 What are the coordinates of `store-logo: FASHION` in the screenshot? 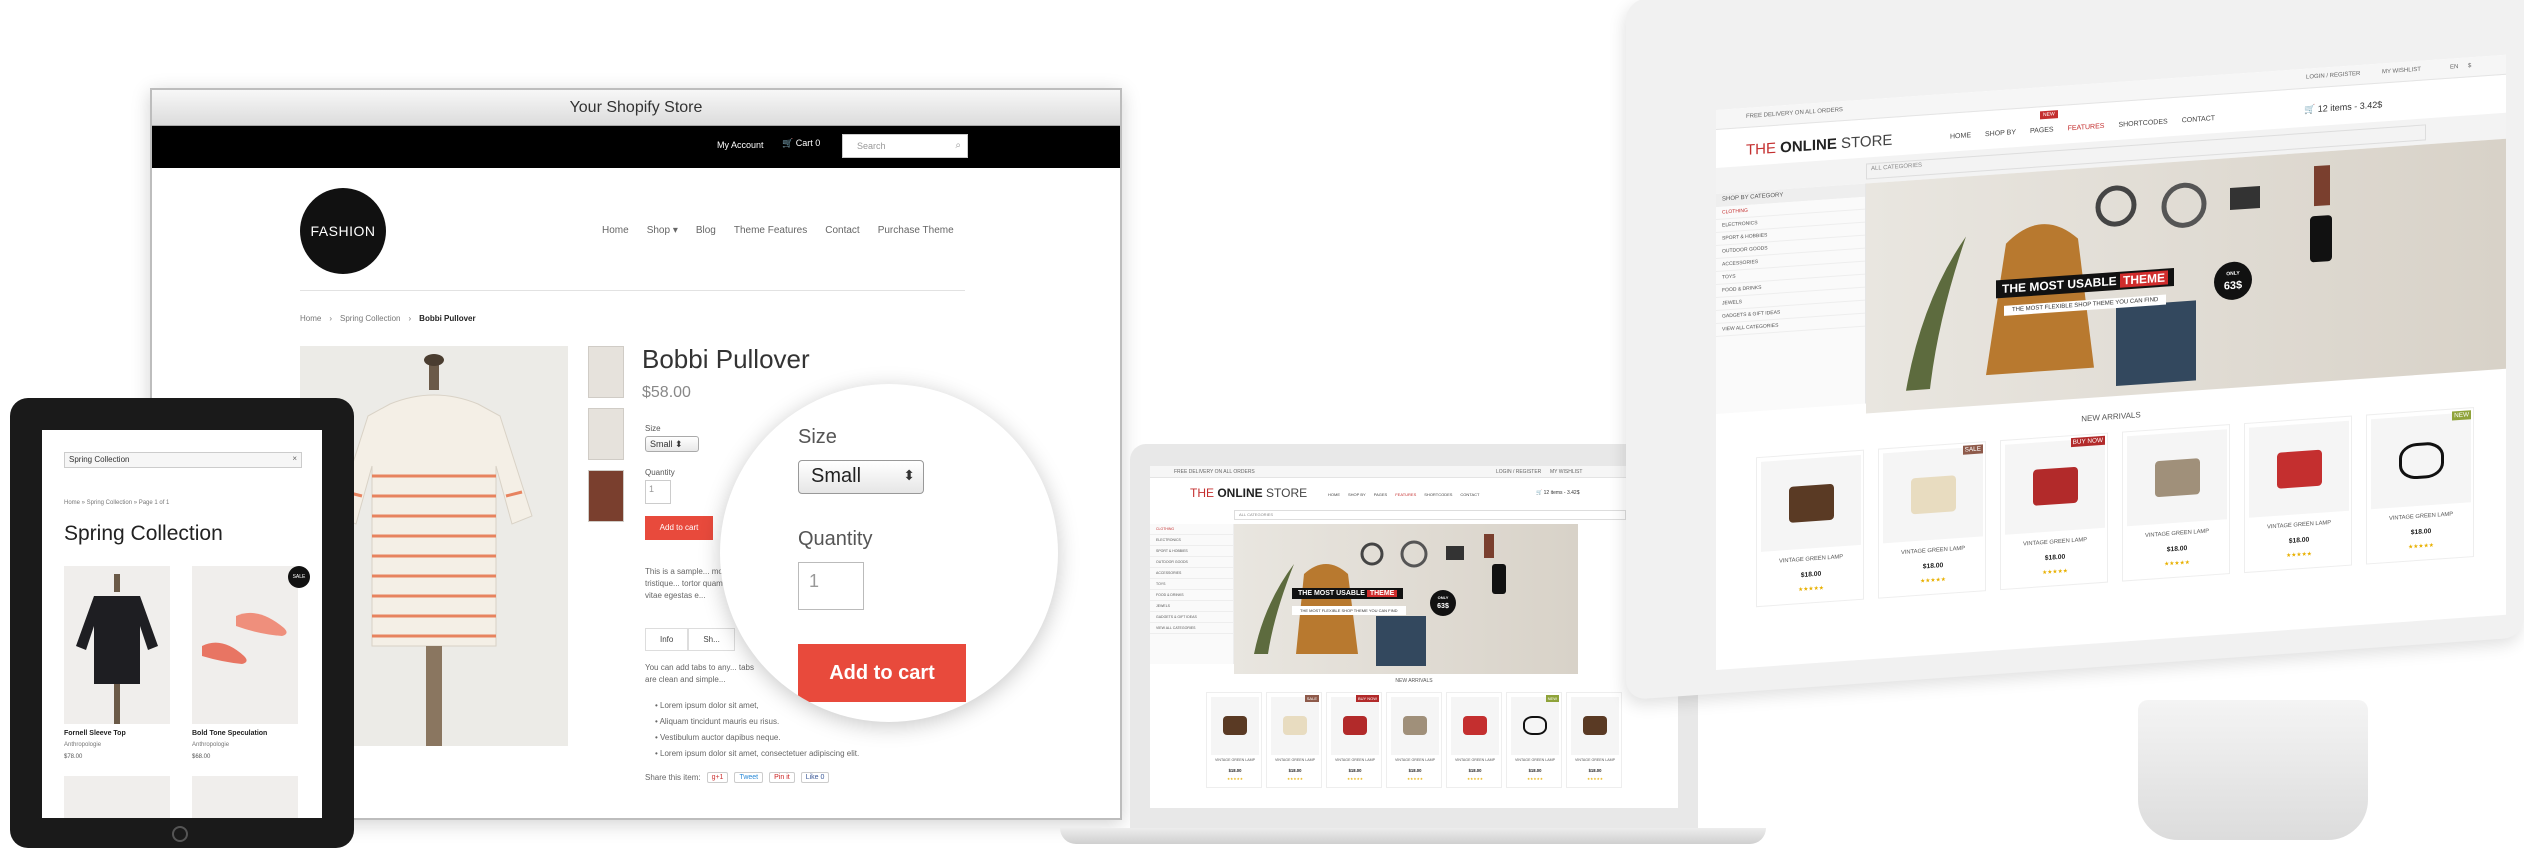 It's located at (343, 231).